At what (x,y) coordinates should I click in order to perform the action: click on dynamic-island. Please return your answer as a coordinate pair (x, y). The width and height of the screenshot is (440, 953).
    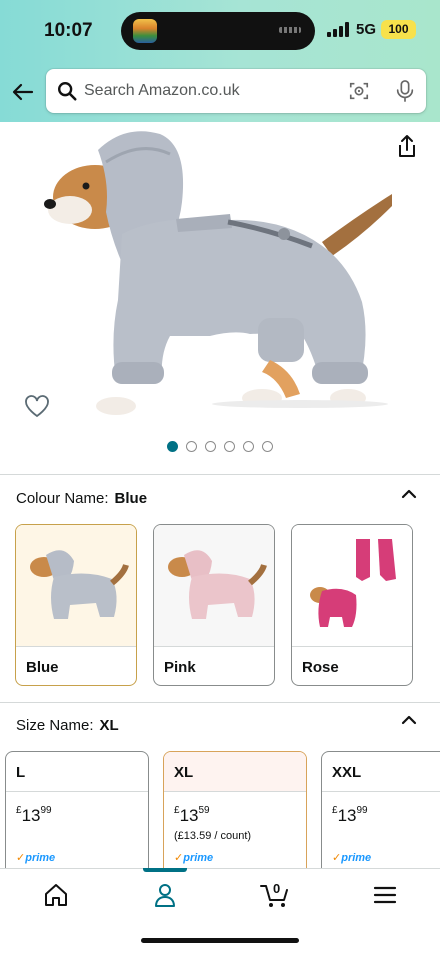
    Looking at the image, I should click on (218, 31).